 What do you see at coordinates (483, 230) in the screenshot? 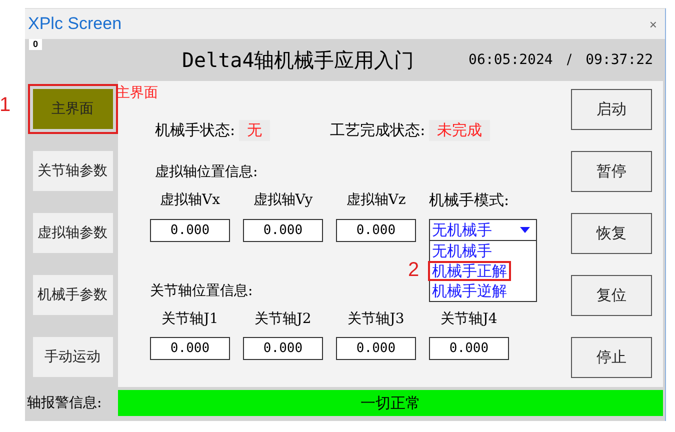
I see `mode-dropdown: 无机械手` at bounding box center [483, 230].